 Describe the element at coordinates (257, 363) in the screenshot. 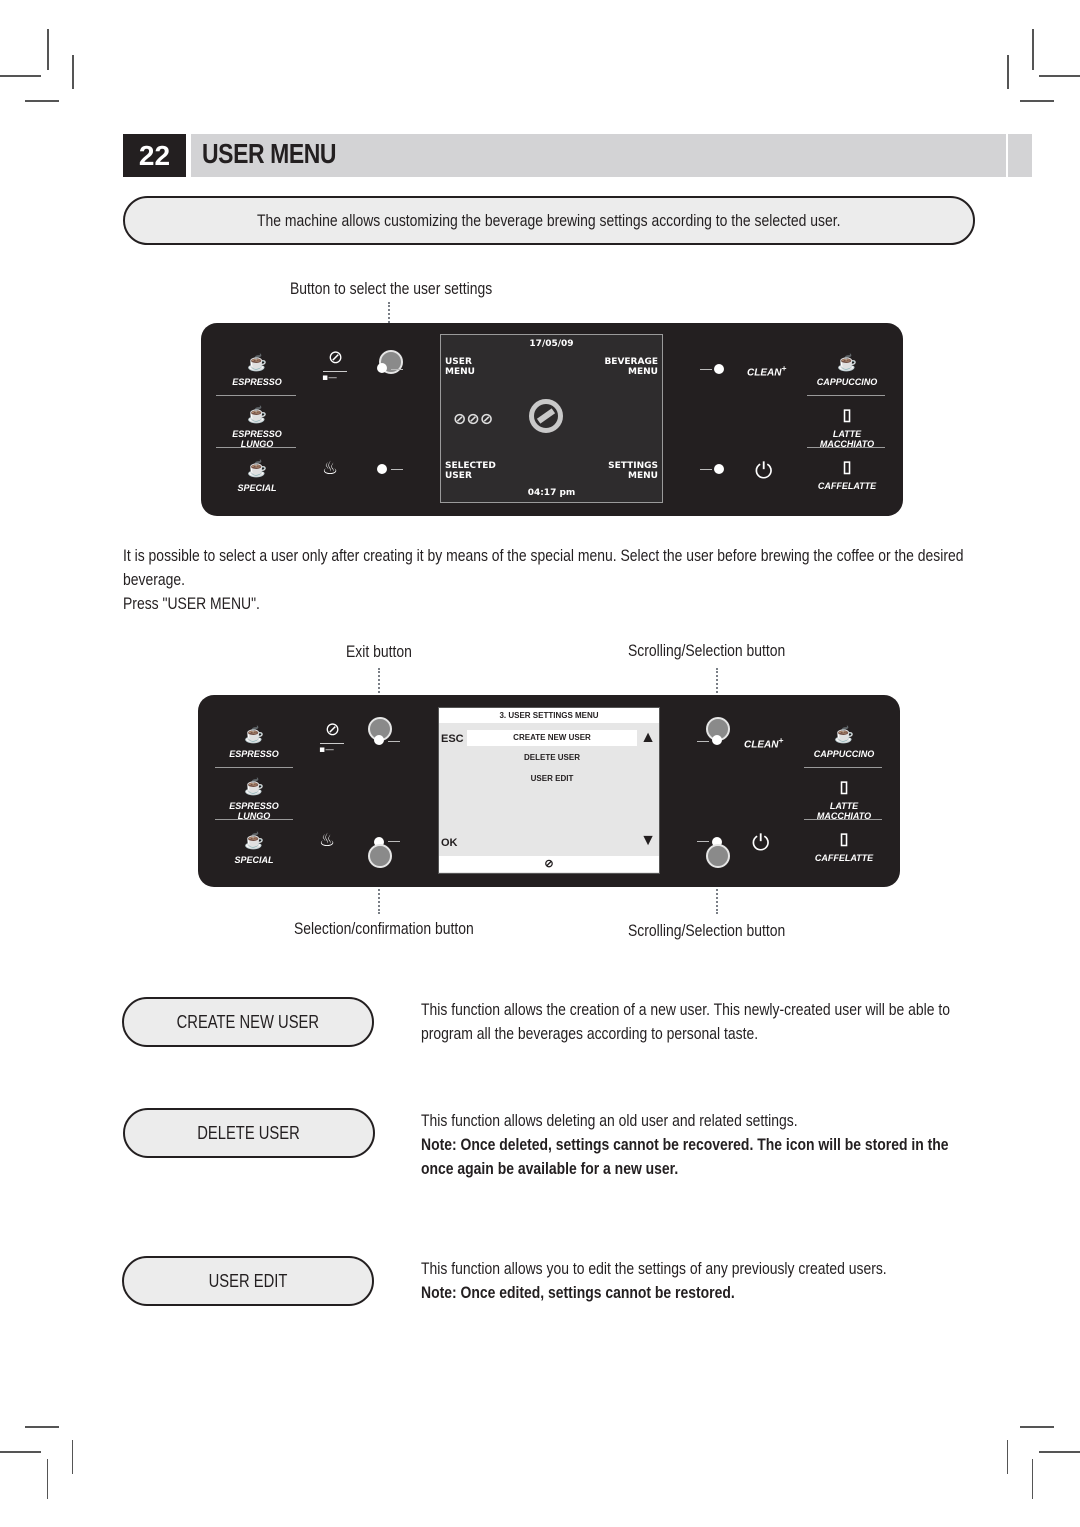

I see `espresso-cup-icon: ☕` at that location.